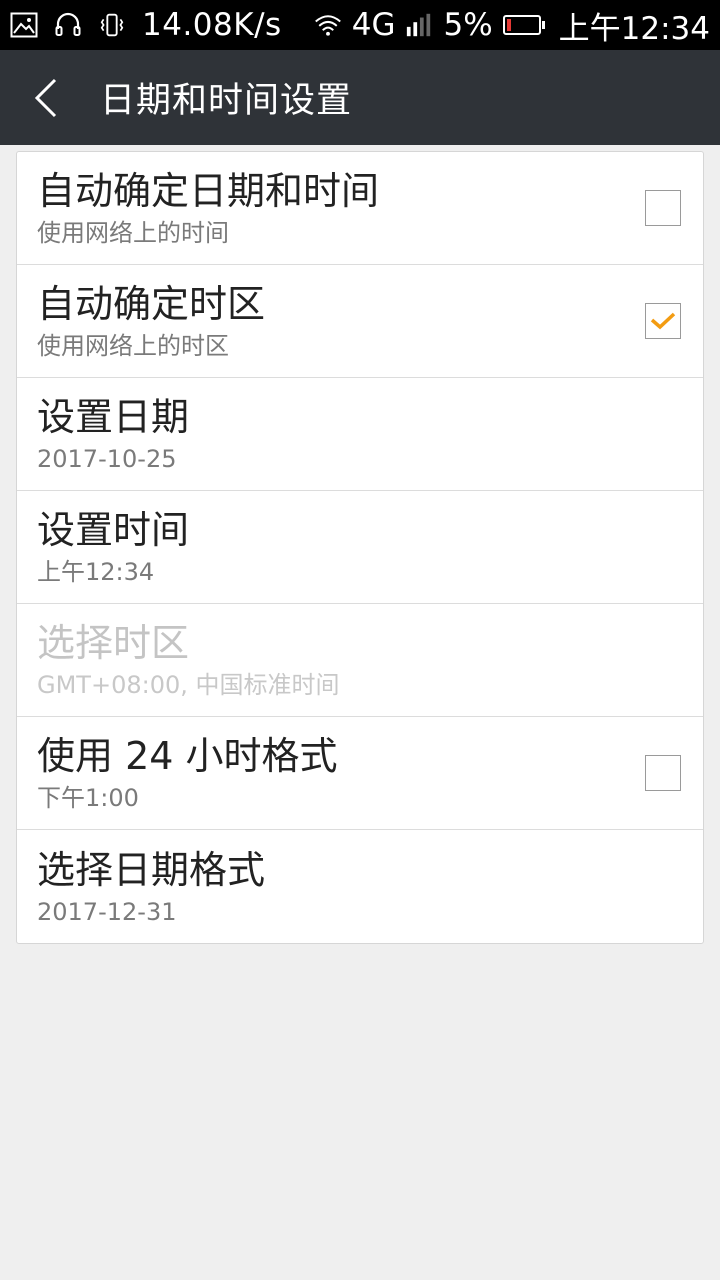  I want to click on network-speed: 14.08K/s, so click(212, 25).